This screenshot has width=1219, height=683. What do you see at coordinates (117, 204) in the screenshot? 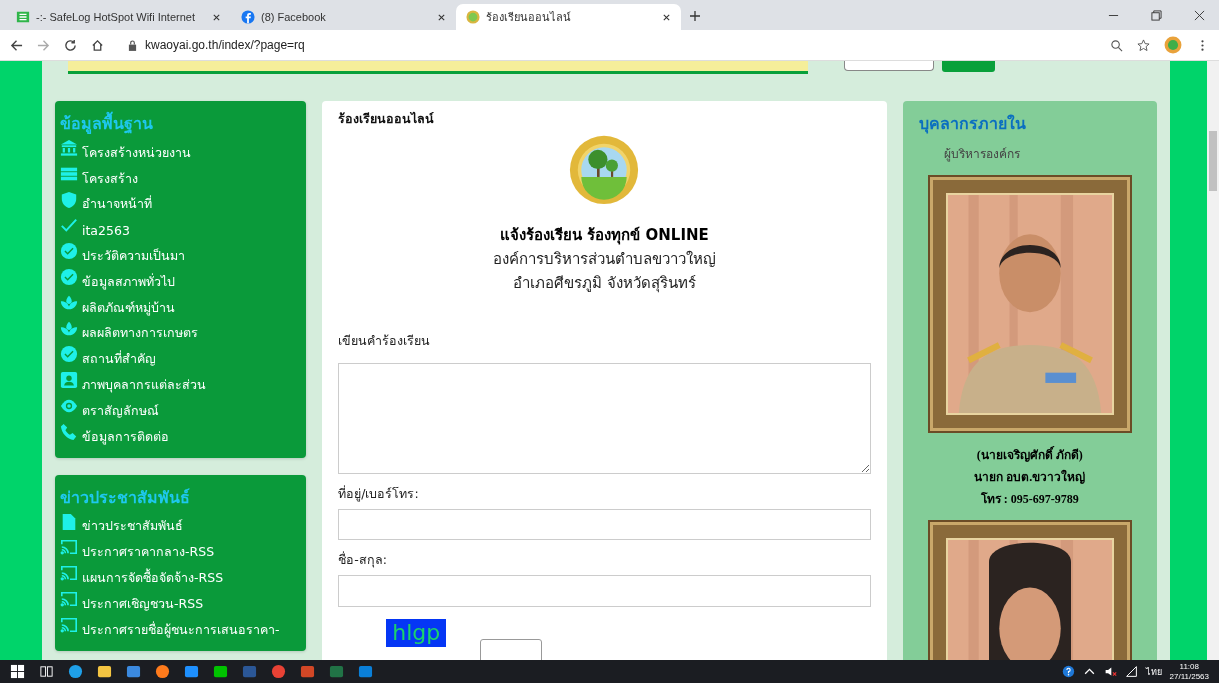
I see `menu-link: อำนาจหน้าที่` at bounding box center [117, 204].